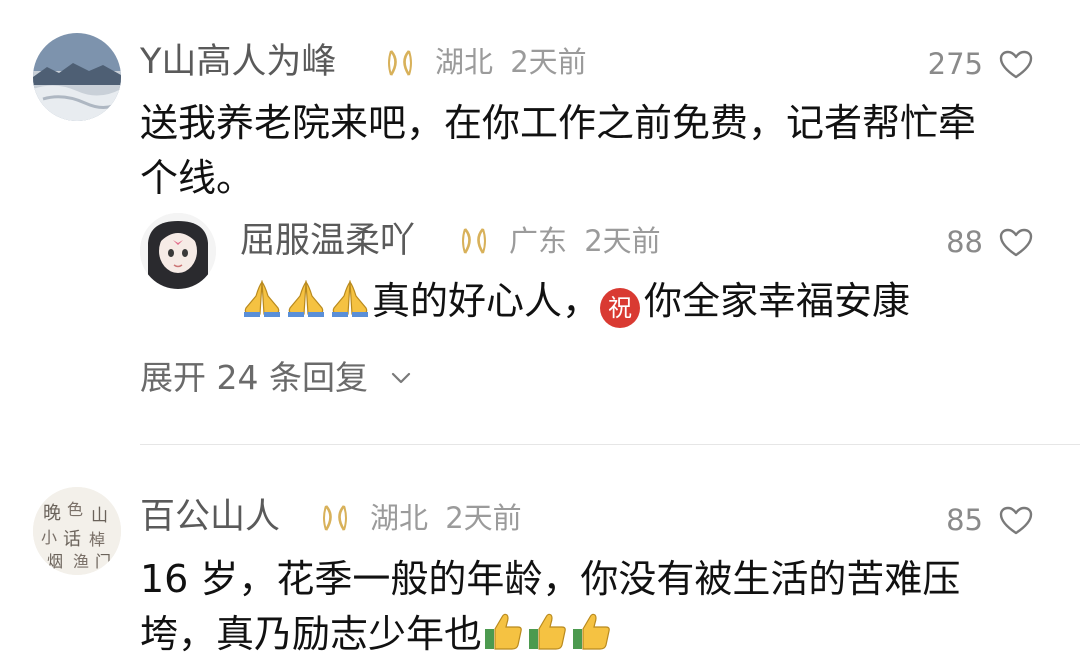  I want to click on comment-text-line: 16 岁，花季一般的年龄，你没有被生活的苦难压, so click(550, 579).